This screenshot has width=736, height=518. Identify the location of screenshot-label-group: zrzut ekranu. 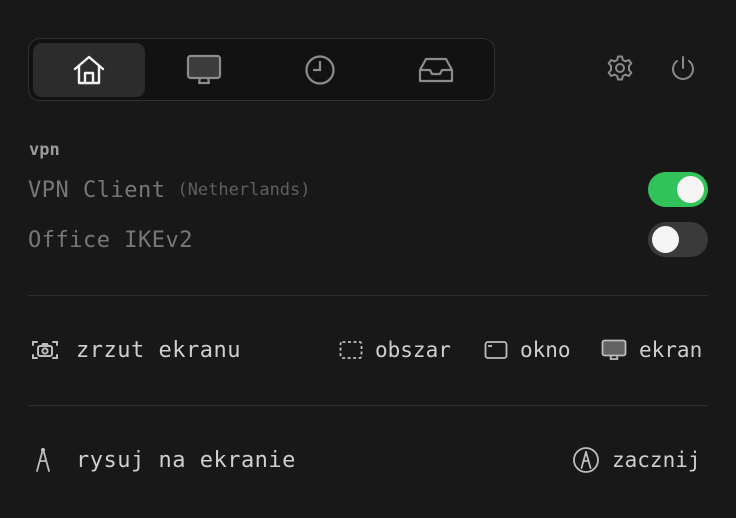
(134, 350).